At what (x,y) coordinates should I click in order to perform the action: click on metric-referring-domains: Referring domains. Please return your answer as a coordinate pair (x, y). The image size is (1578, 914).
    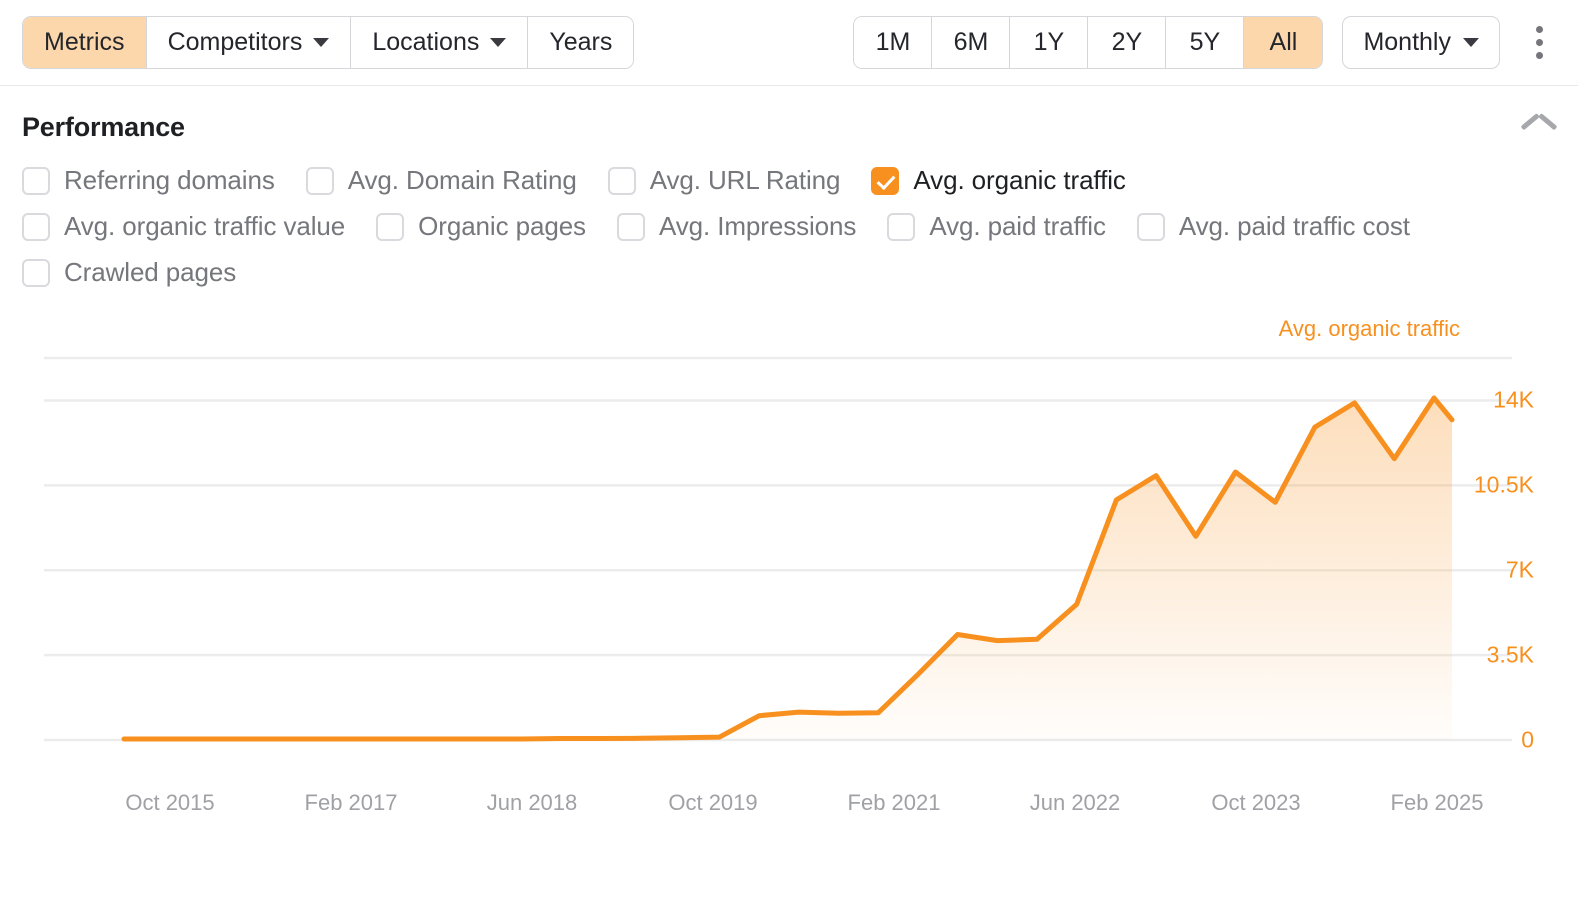
    Looking at the image, I should click on (148, 180).